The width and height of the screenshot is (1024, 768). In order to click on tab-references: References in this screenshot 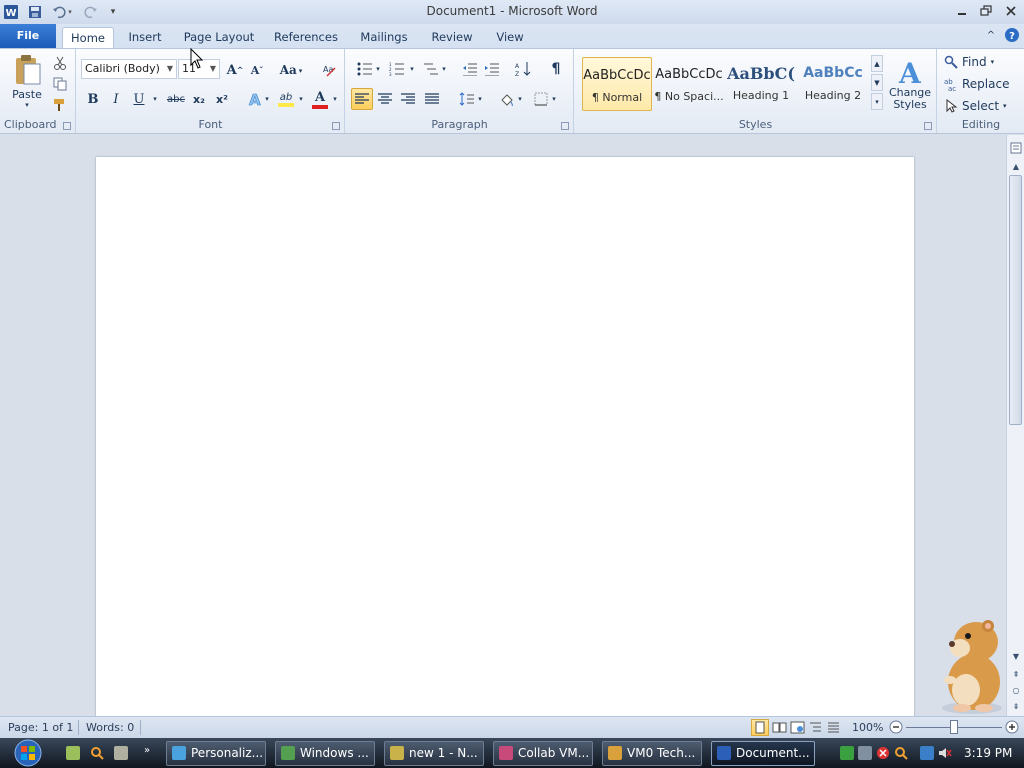, I will do `click(306, 37)`.